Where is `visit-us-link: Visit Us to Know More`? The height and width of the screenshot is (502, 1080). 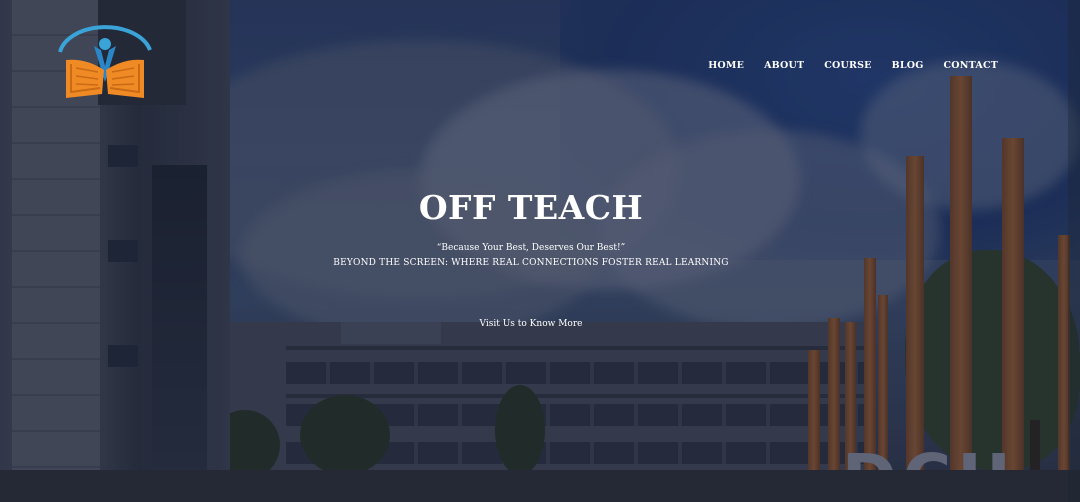
visit-us-link: Visit Us to Know More is located at coordinates (531, 324).